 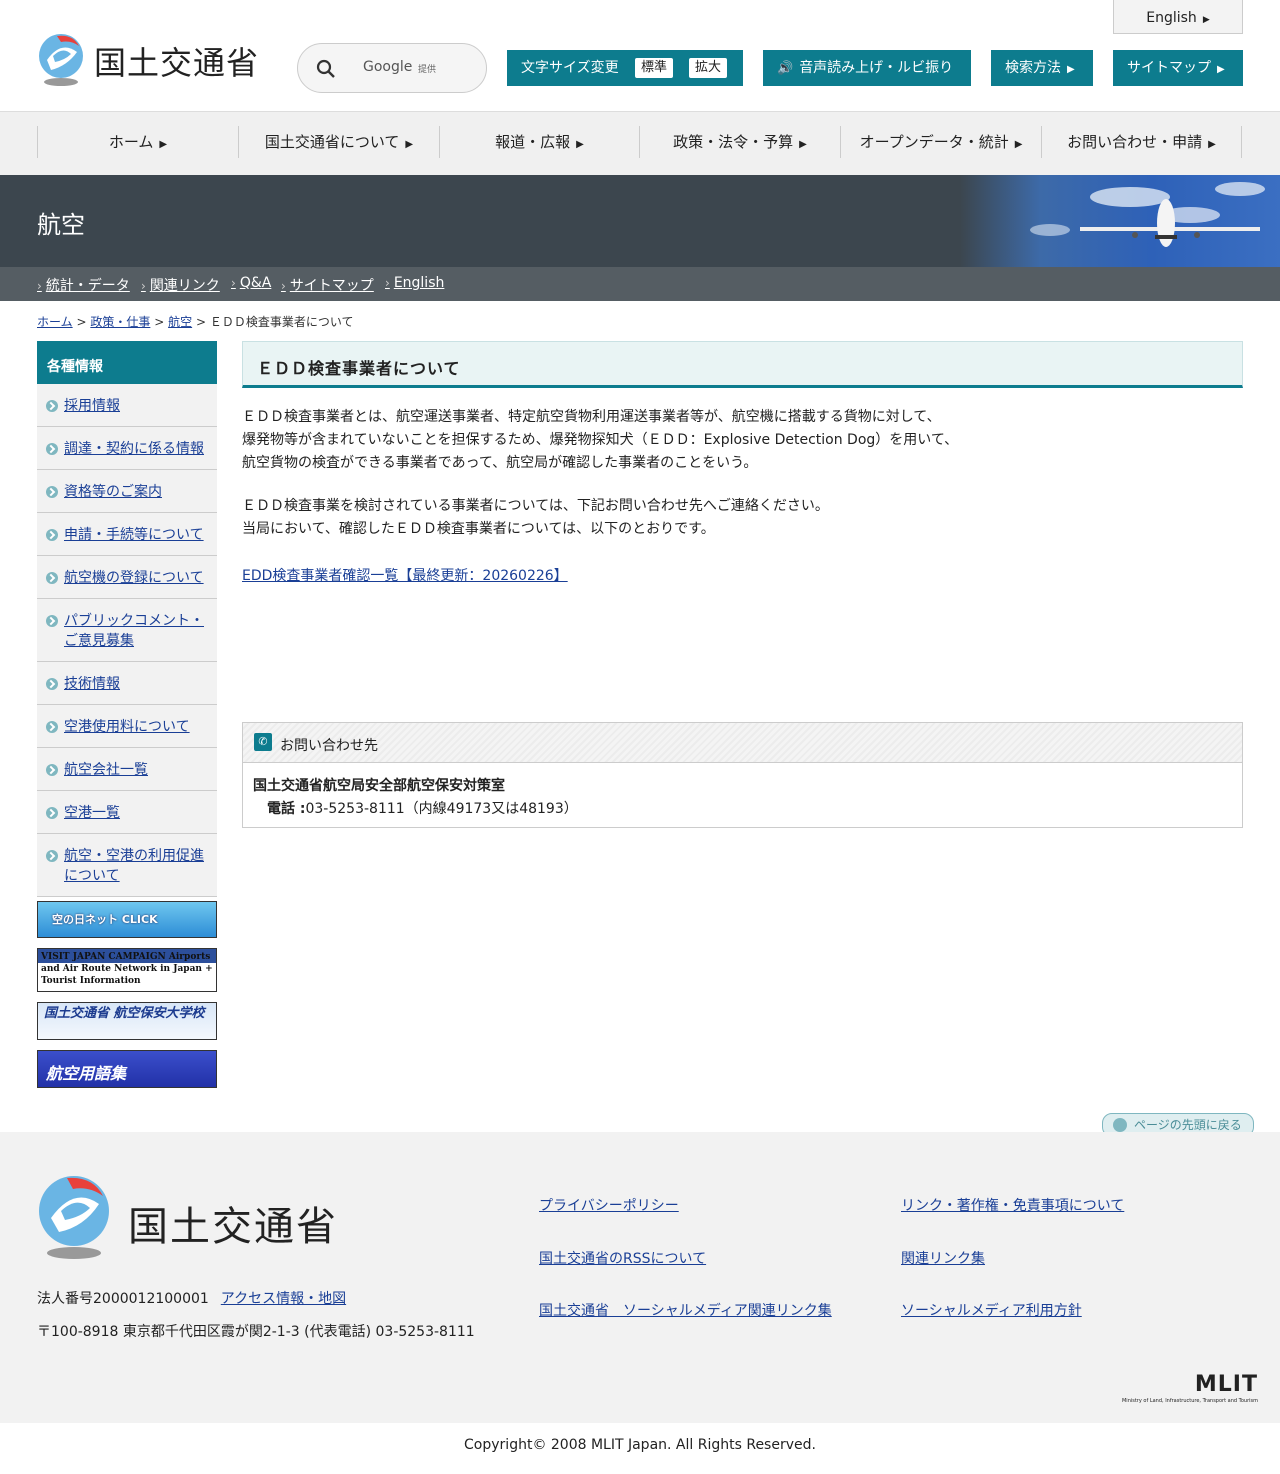 I want to click on breadcrumb-home: ホーム, so click(x=55, y=322).